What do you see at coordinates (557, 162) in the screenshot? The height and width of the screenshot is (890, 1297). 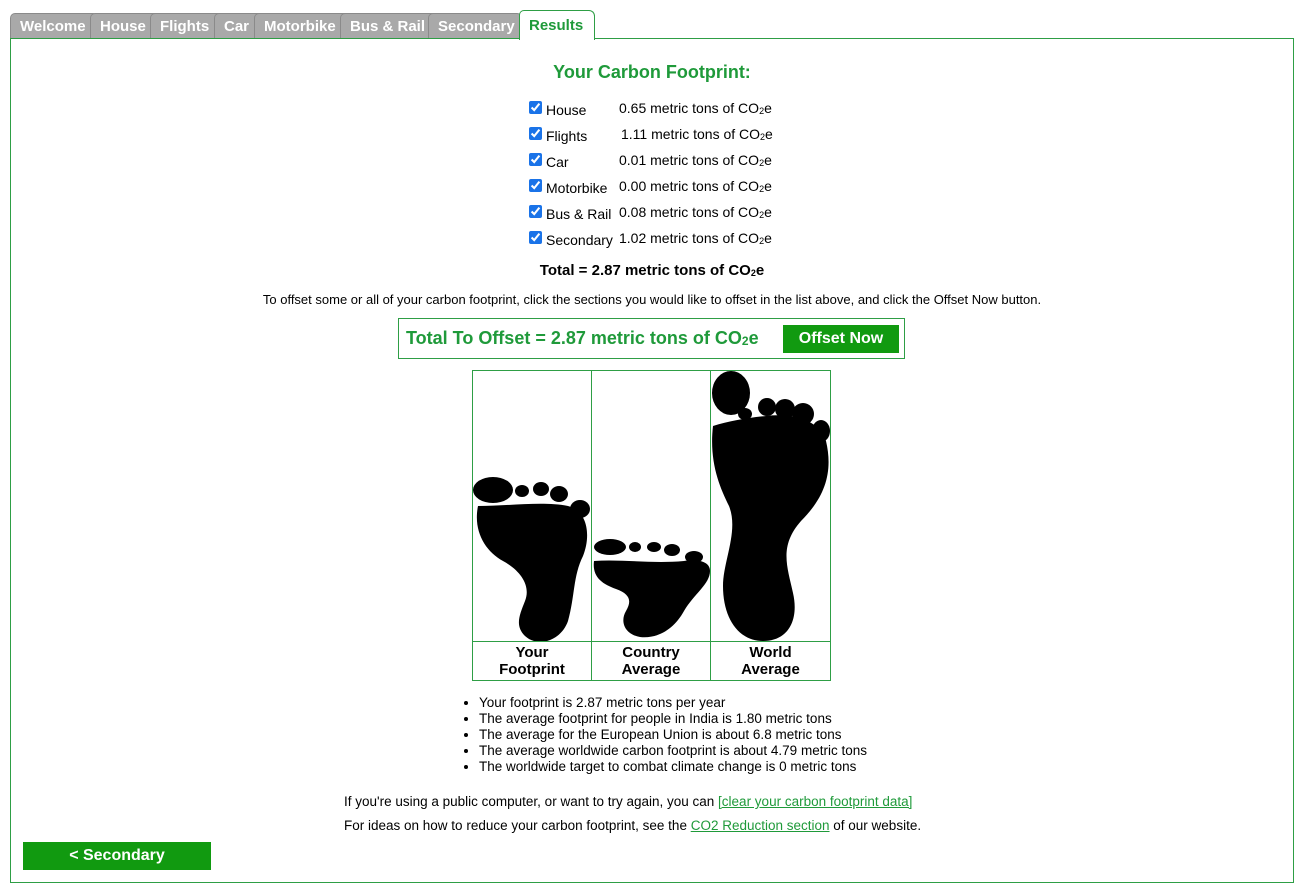 I see `car-label: Car` at bounding box center [557, 162].